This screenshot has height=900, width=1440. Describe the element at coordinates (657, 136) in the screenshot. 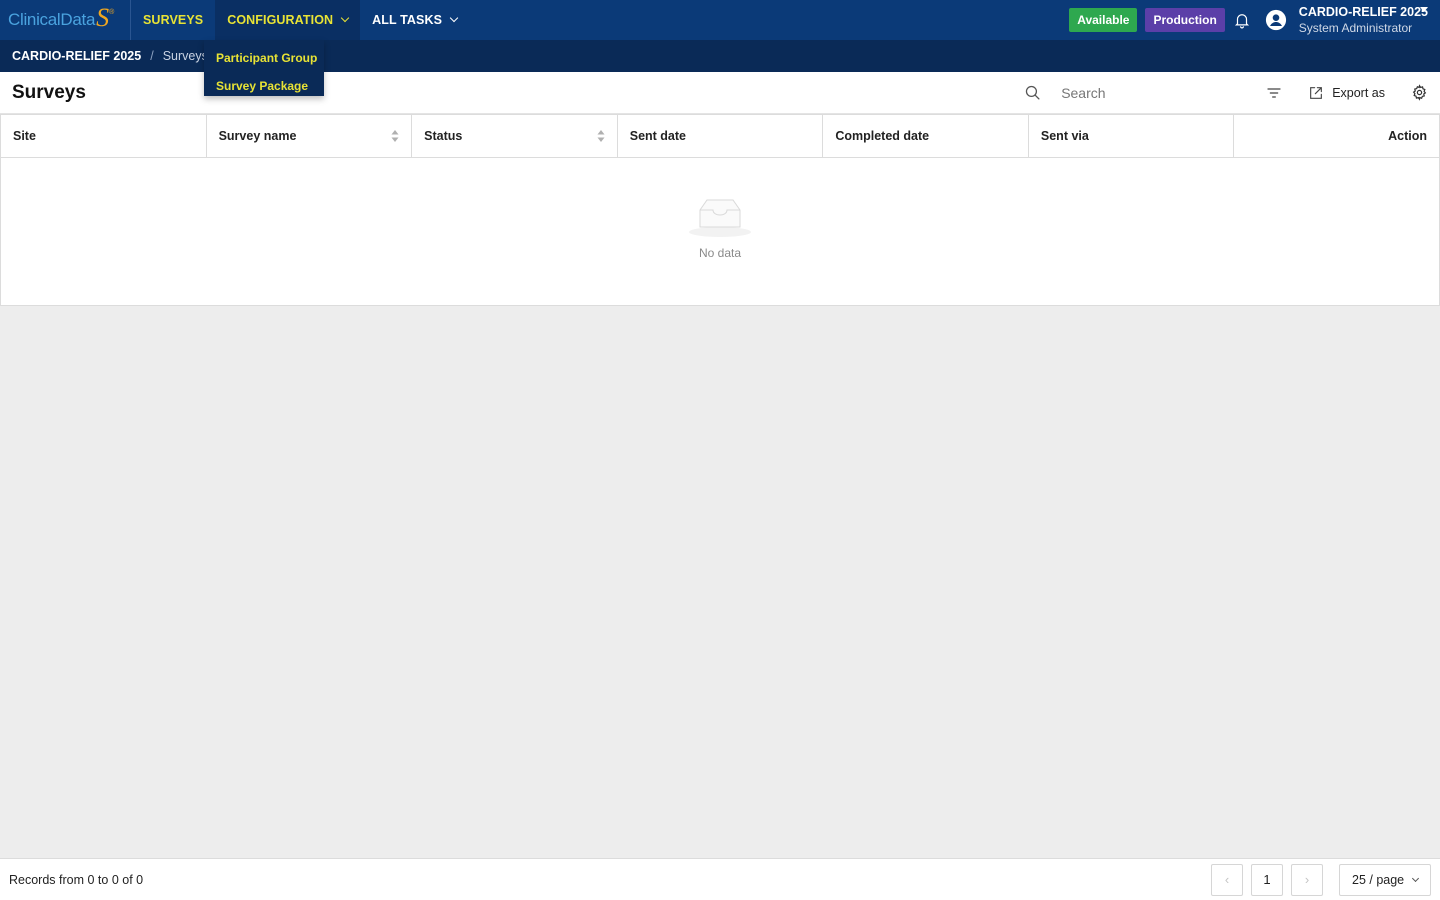

I see `column-label: Sent date` at that location.